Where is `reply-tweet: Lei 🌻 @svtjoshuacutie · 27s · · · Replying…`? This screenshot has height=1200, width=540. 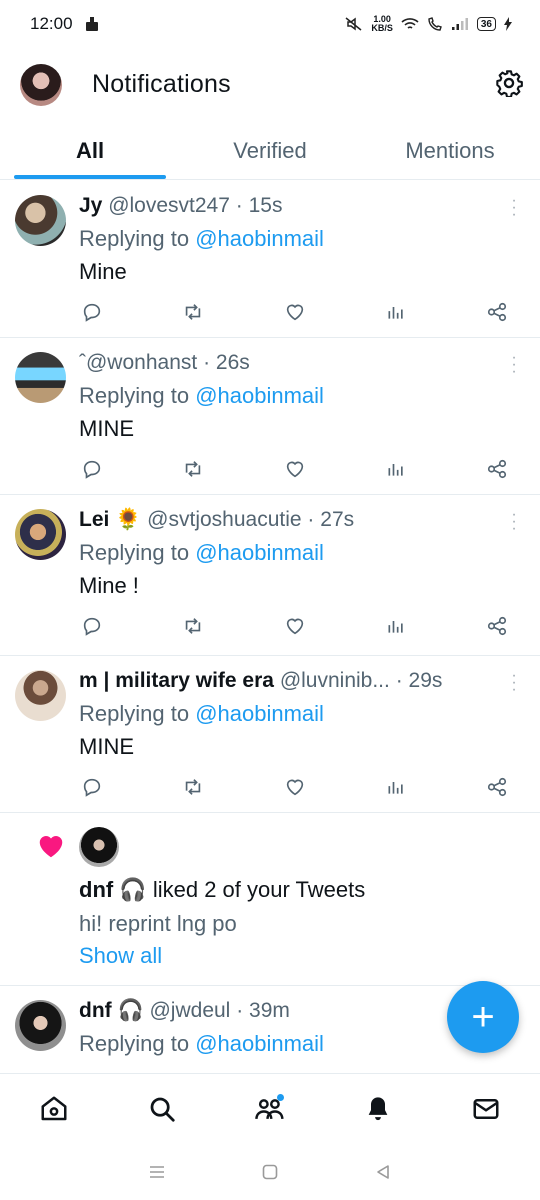 reply-tweet: Lei 🌻 @svtjoshuacutie · 27s · · · Replying… is located at coordinates (270, 575).